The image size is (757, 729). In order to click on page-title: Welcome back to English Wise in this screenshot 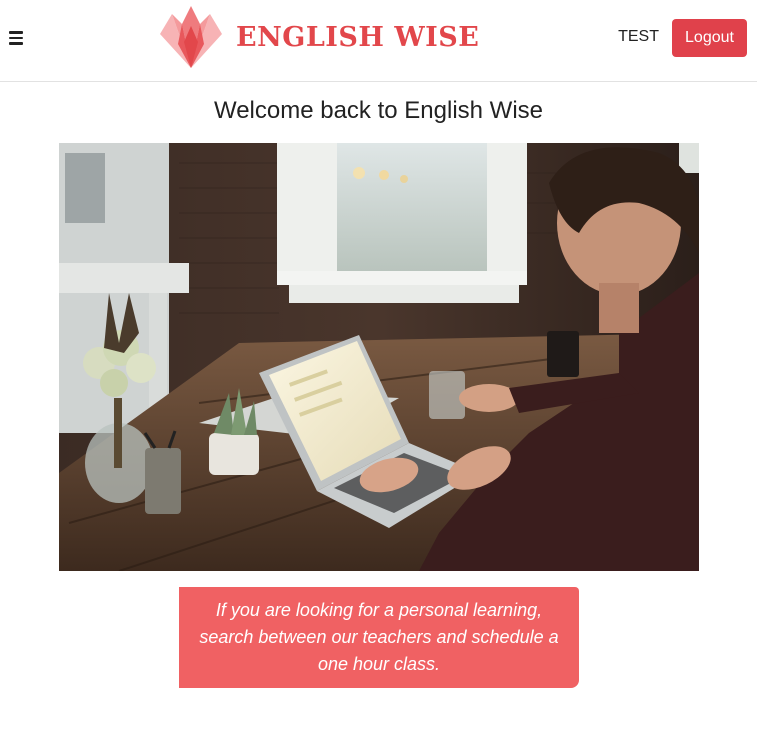, I will do `click(378, 110)`.